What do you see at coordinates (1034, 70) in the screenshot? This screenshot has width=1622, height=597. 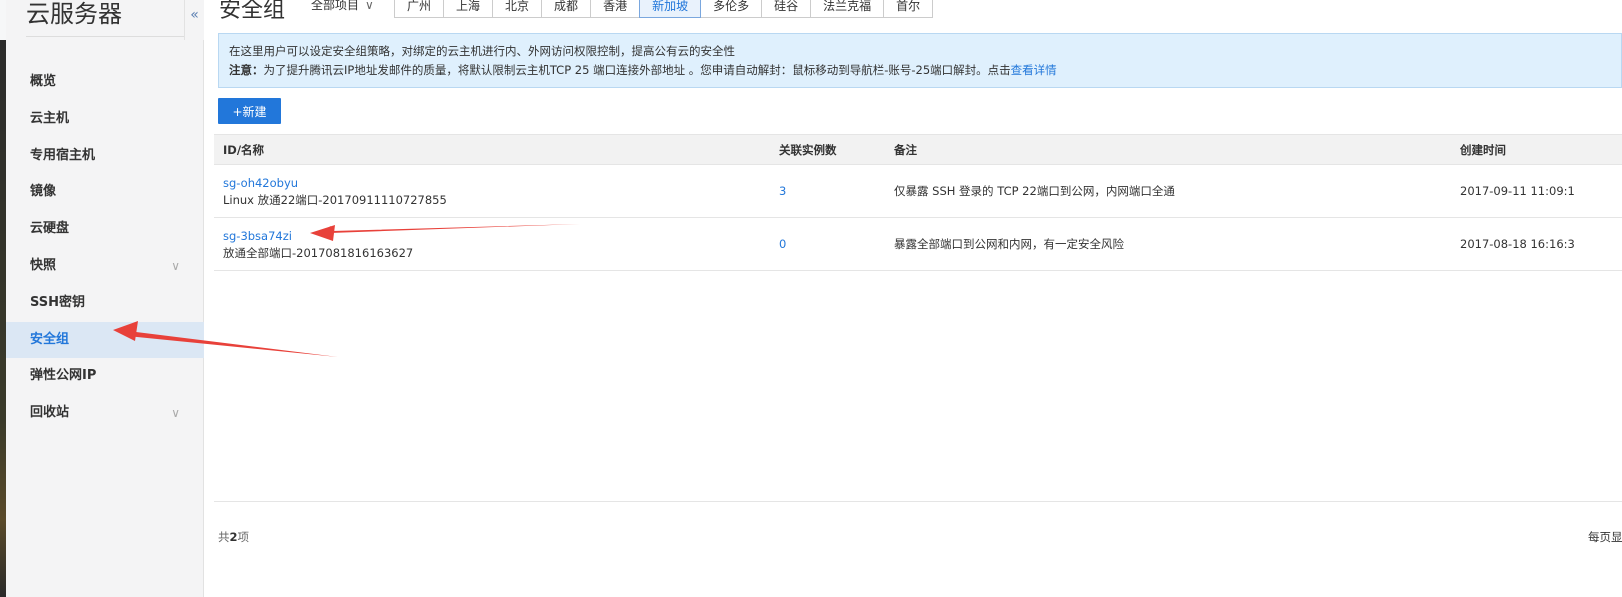 I see `view-details-link: 查看详情` at bounding box center [1034, 70].